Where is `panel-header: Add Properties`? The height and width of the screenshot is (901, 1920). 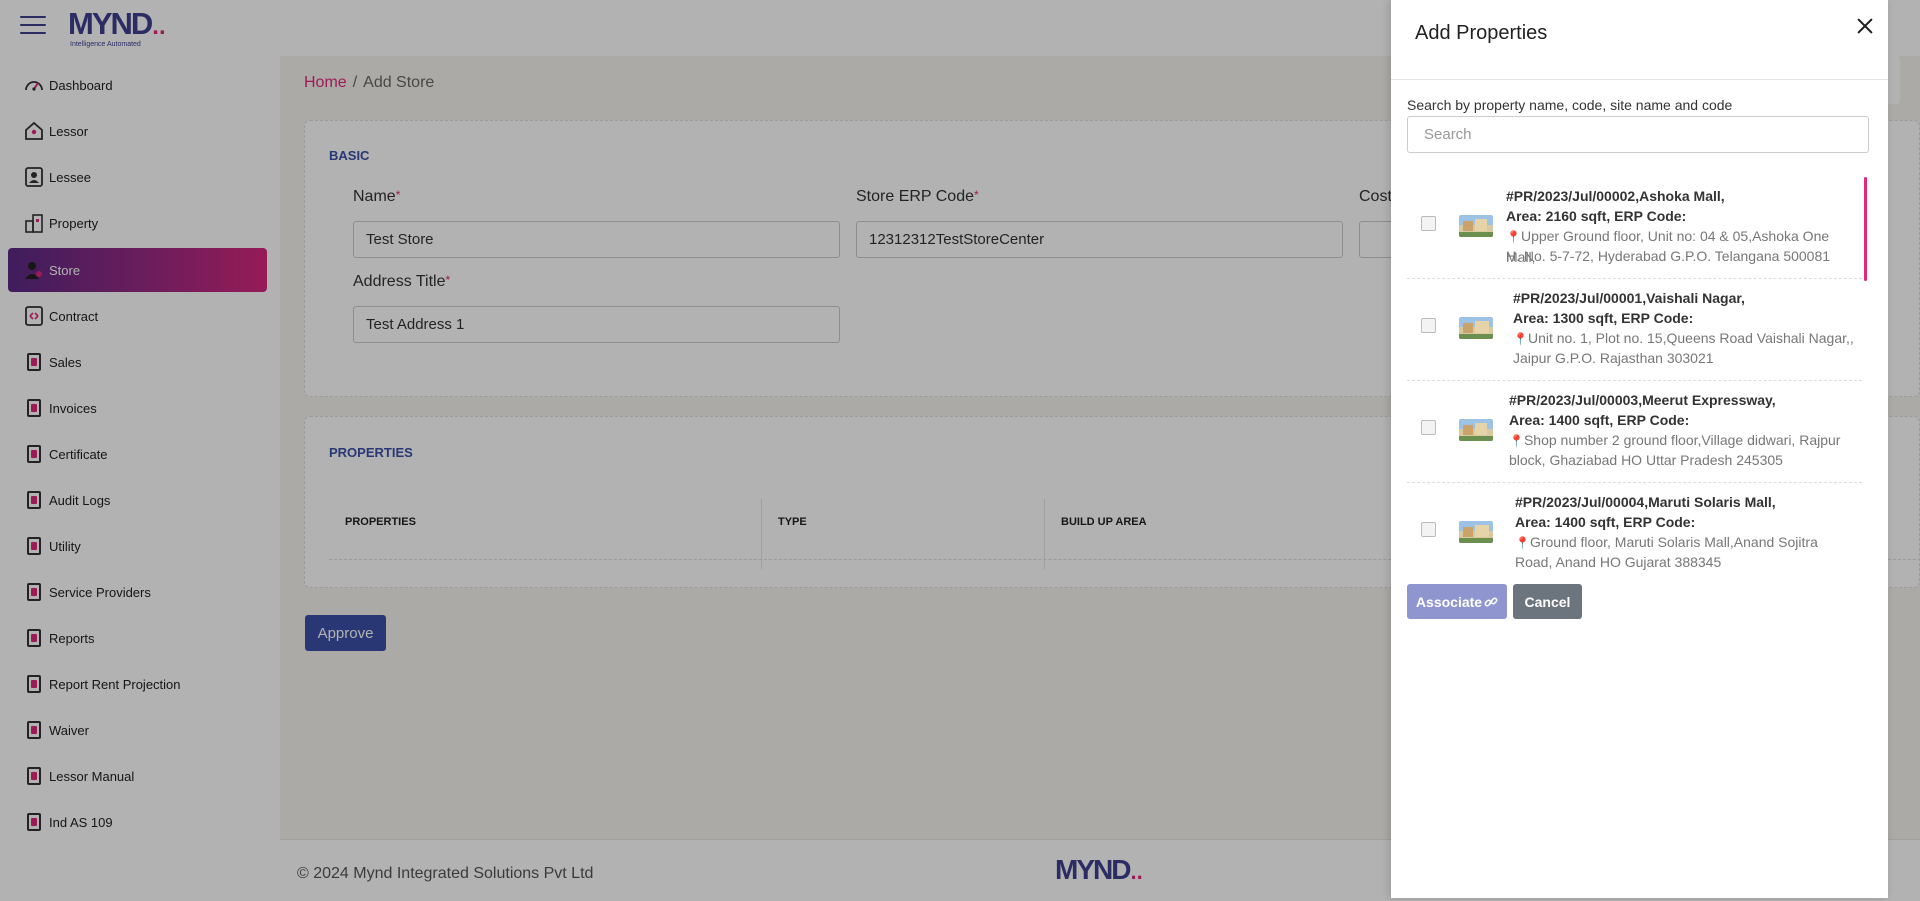 panel-header: Add Properties is located at coordinates (1639, 40).